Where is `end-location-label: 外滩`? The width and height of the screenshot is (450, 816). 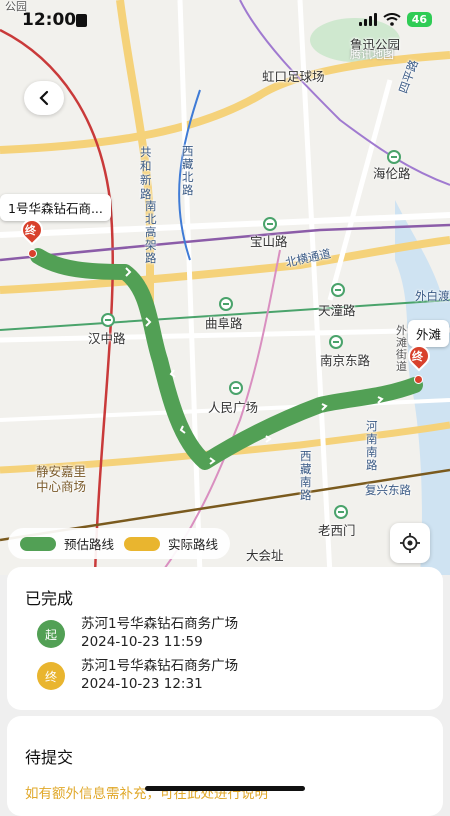 end-location-label: 外滩 is located at coordinates (429, 333).